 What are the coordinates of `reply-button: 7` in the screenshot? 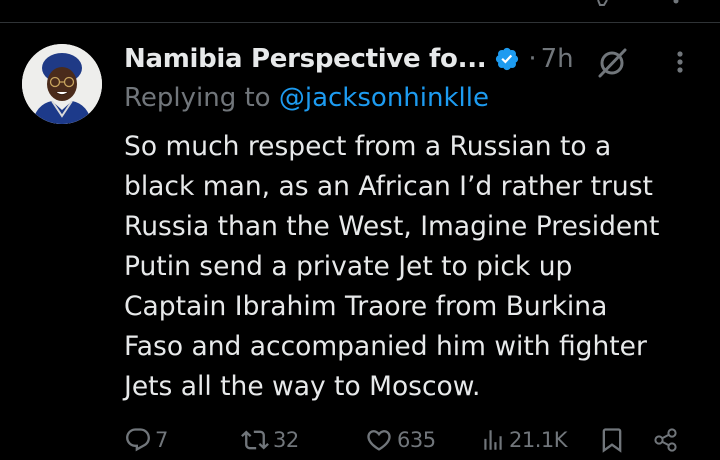 It's located at (146, 440).